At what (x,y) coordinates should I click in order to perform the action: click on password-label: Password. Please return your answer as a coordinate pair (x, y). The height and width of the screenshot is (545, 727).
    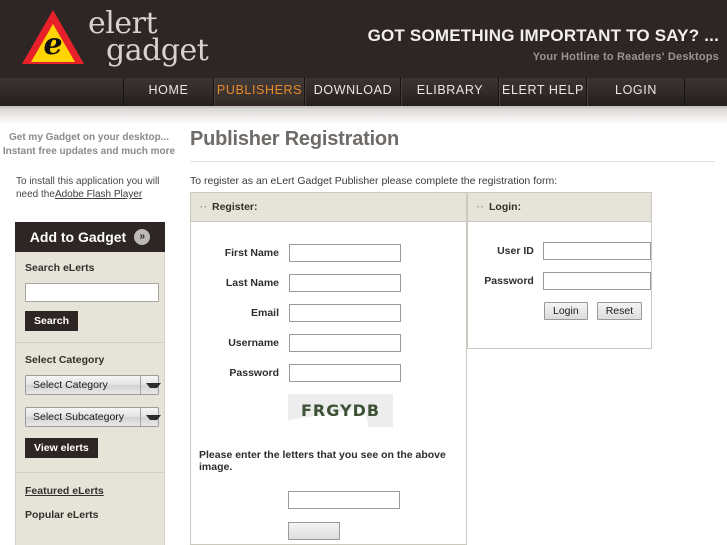
    Looking at the image, I should click on (254, 373).